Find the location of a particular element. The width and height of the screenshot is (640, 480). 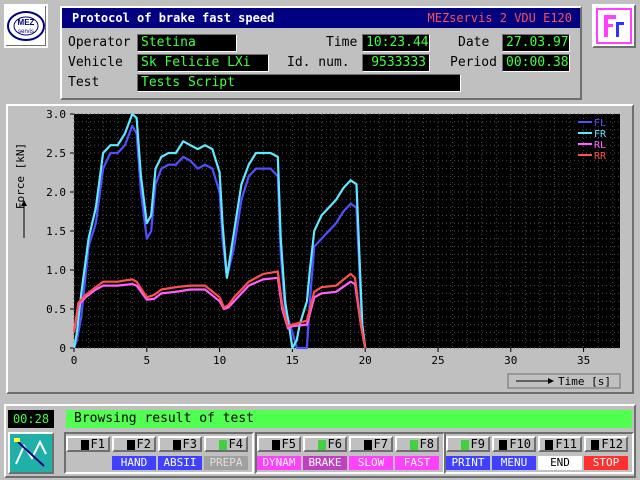

legend-label-rl: RL is located at coordinates (600, 145).